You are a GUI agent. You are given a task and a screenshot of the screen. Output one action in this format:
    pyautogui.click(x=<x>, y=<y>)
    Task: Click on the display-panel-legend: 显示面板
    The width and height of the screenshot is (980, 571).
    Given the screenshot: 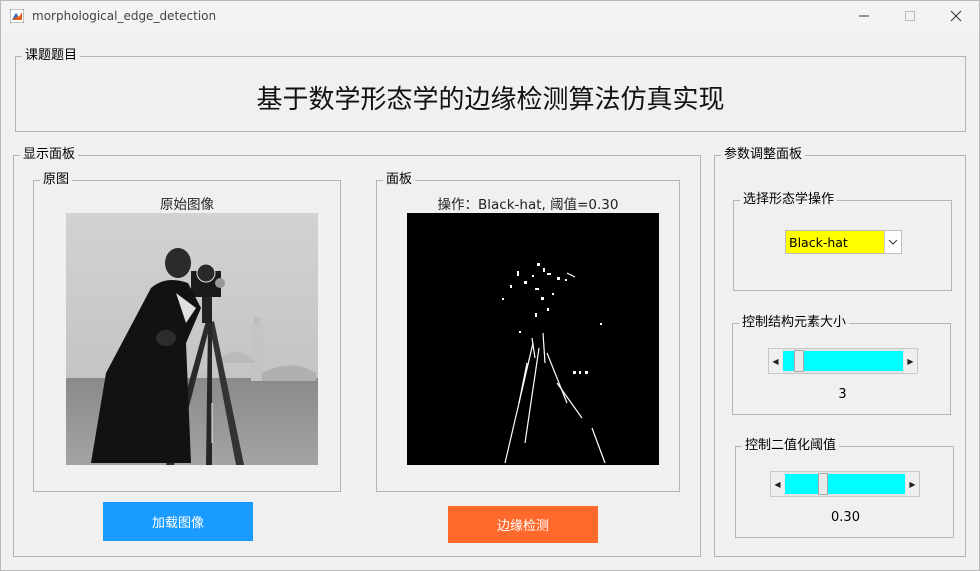 What is the action you would take?
    pyautogui.click(x=49, y=155)
    